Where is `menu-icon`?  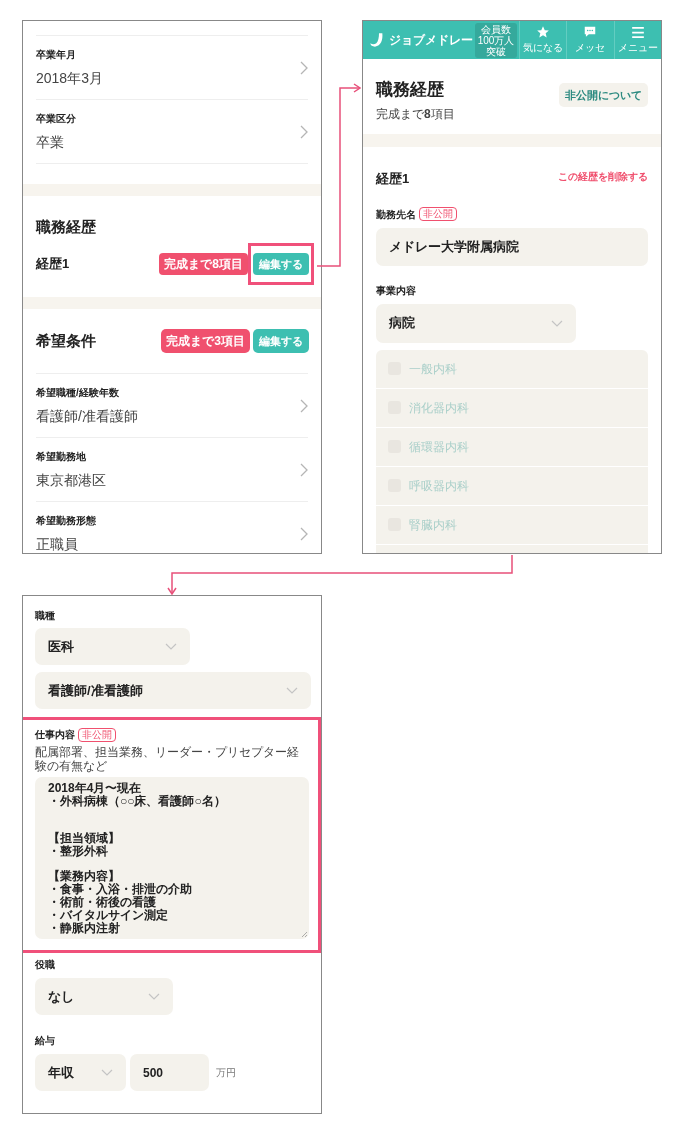 menu-icon is located at coordinates (637, 32).